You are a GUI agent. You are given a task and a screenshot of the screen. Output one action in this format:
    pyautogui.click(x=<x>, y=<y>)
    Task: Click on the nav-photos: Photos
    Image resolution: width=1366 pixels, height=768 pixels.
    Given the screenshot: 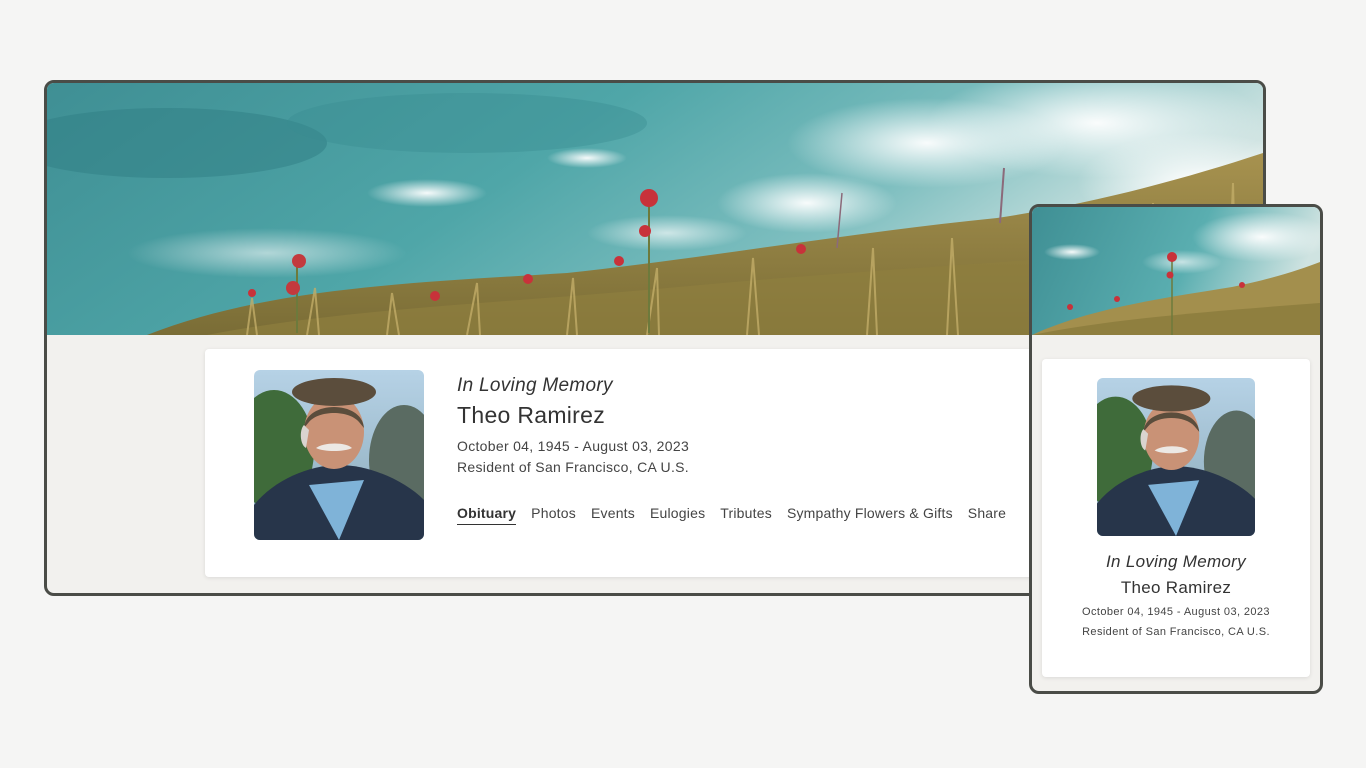 What is the action you would take?
    pyautogui.click(x=553, y=515)
    